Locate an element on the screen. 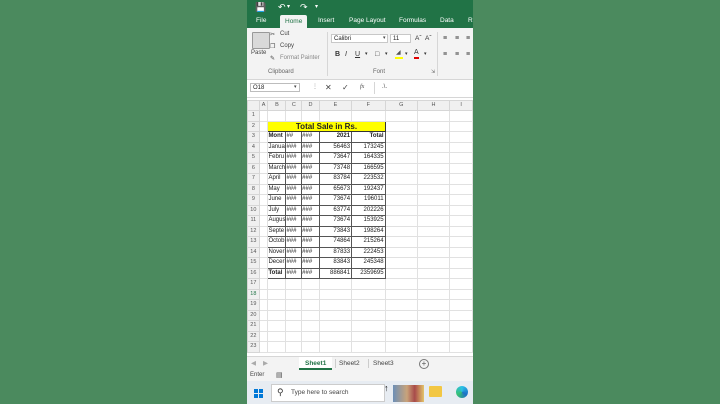  header-cell: 2021 is located at coordinates (335, 137).